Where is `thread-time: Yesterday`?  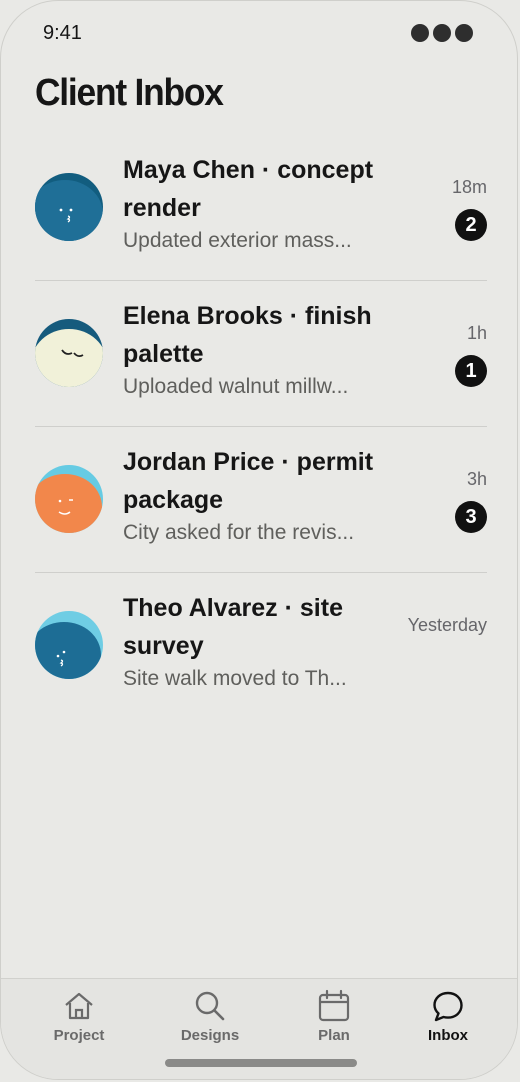 thread-time: Yesterday is located at coordinates (447, 625).